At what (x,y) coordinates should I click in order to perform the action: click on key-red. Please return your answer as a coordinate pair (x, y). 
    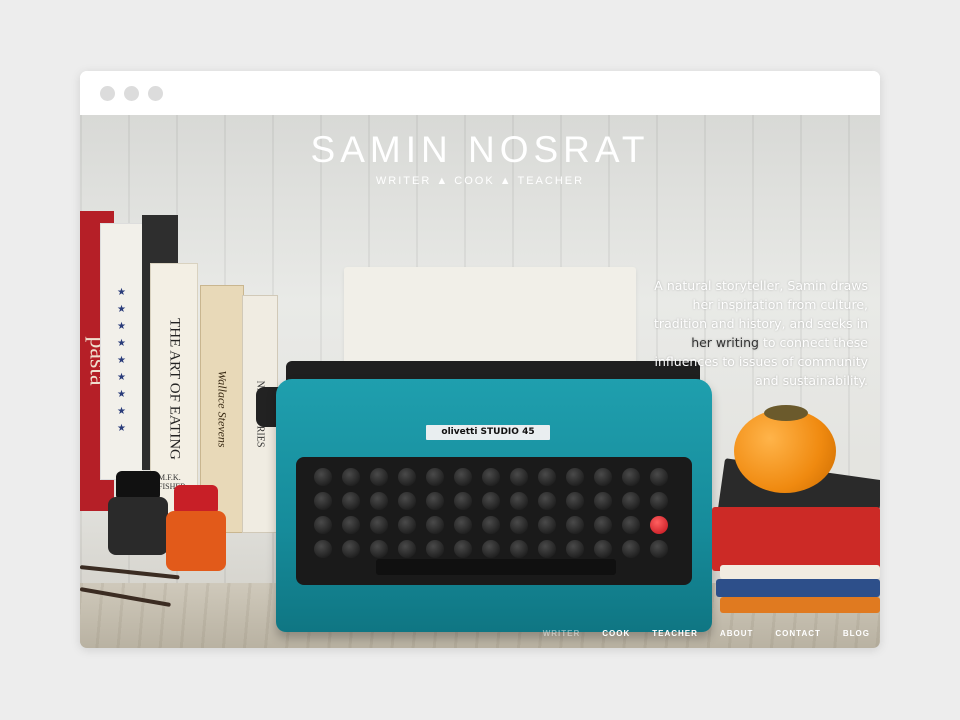
    Looking at the image, I should click on (659, 525).